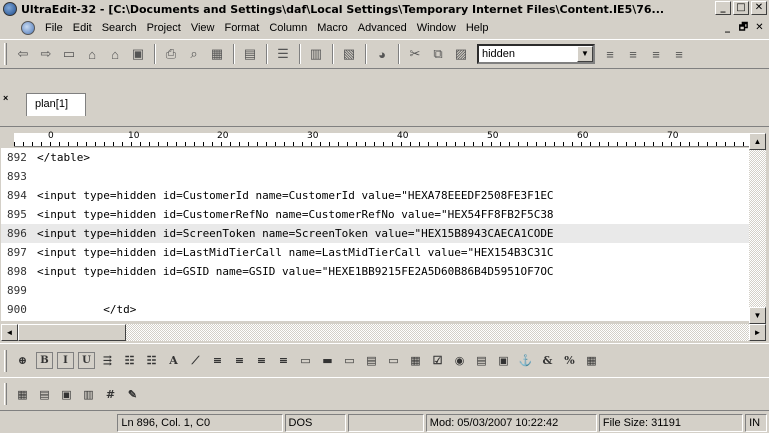 The height and width of the screenshot is (433, 769). What do you see at coordinates (283, 360) in the screenshot?
I see `align-justify-para-icon: ≡` at bounding box center [283, 360].